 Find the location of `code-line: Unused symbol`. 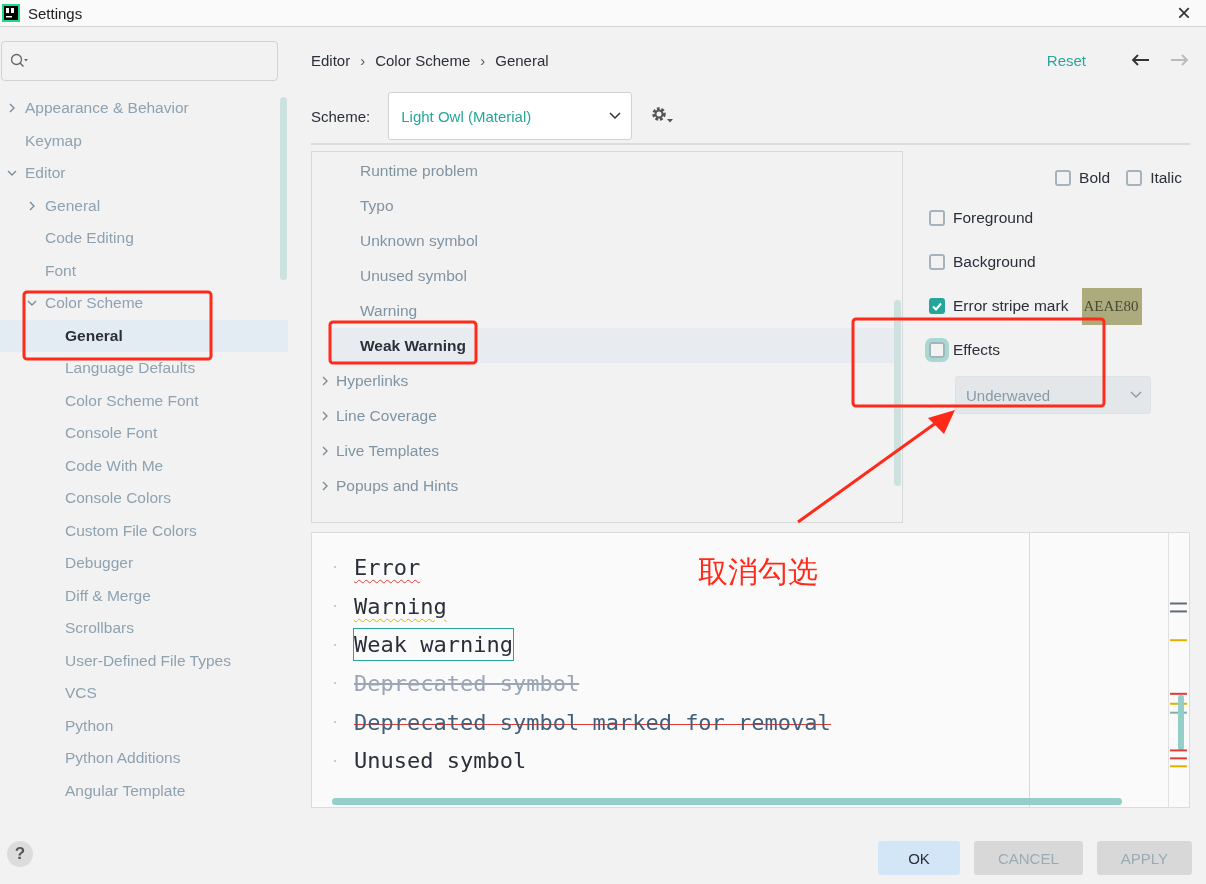

code-line: Unused symbol is located at coordinates (440, 761).